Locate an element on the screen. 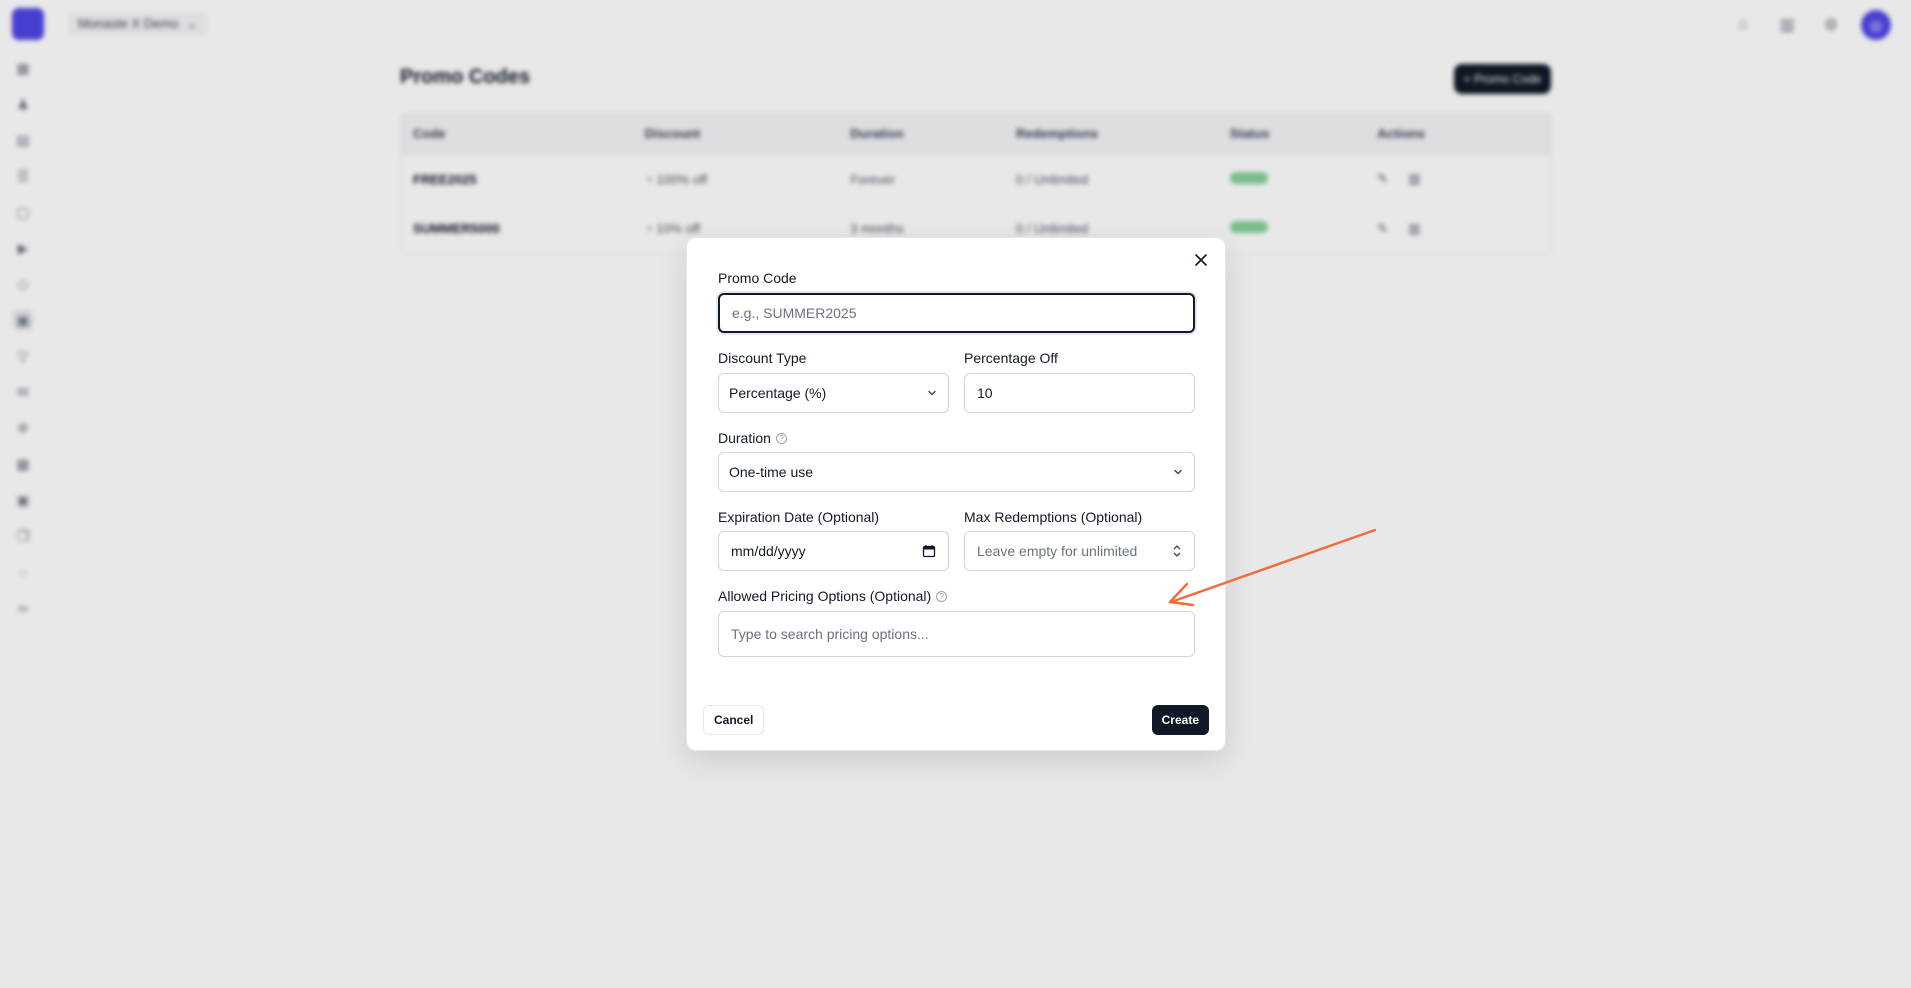  pricing-options-search-input is located at coordinates (956, 634).